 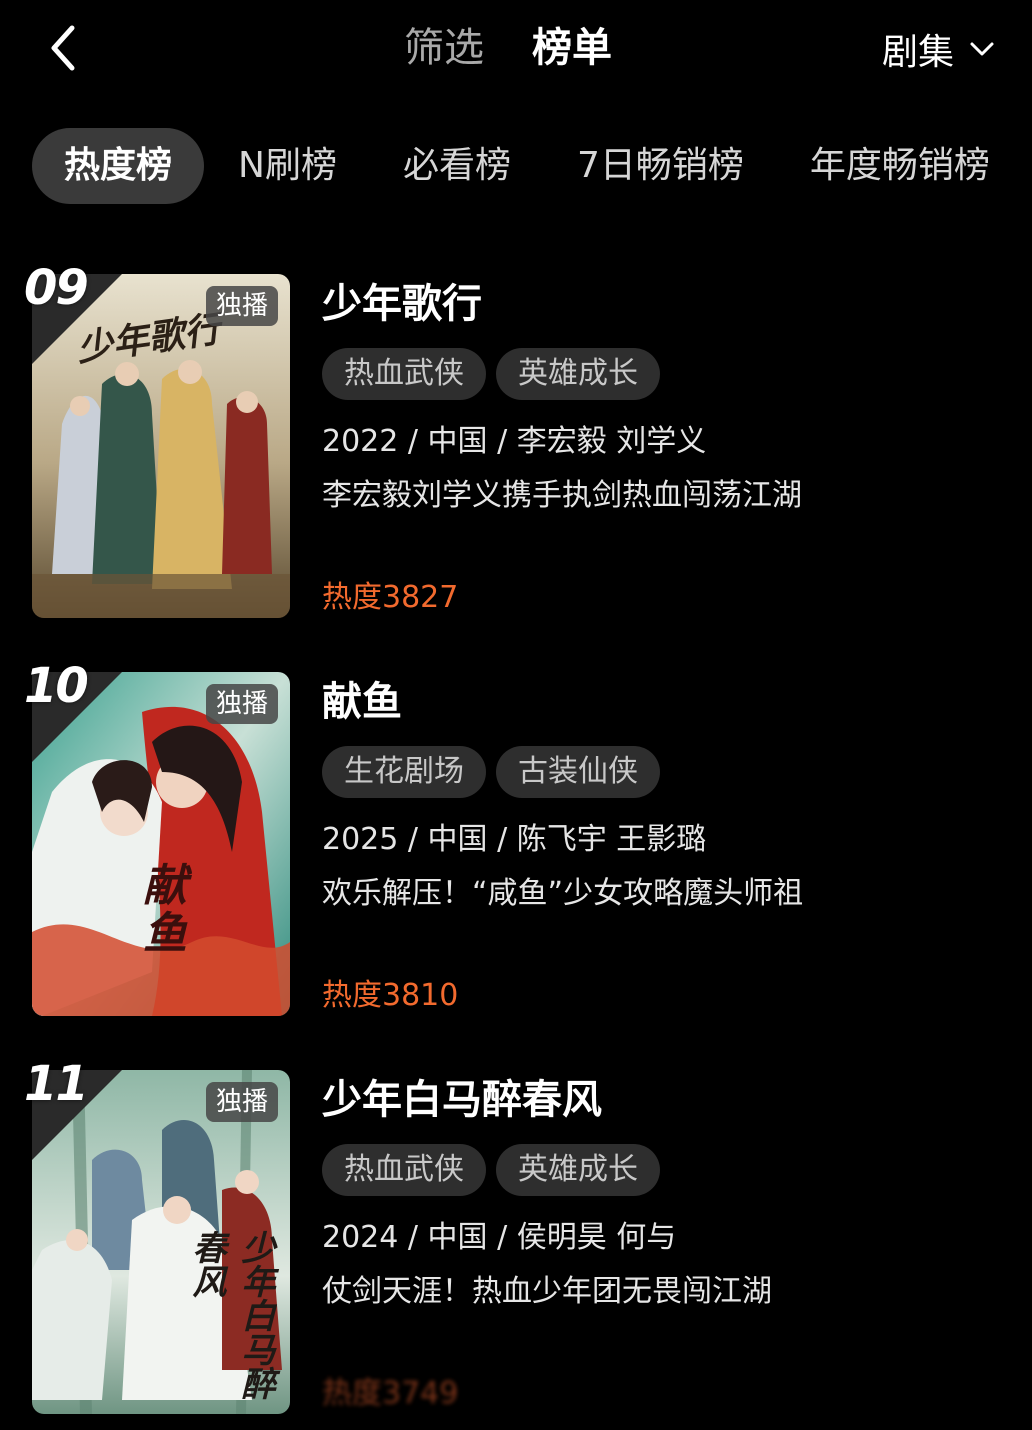 What do you see at coordinates (514, 839) in the screenshot?
I see `show-meta: 2025 / 中国 / 陈飞宇 王影璐` at bounding box center [514, 839].